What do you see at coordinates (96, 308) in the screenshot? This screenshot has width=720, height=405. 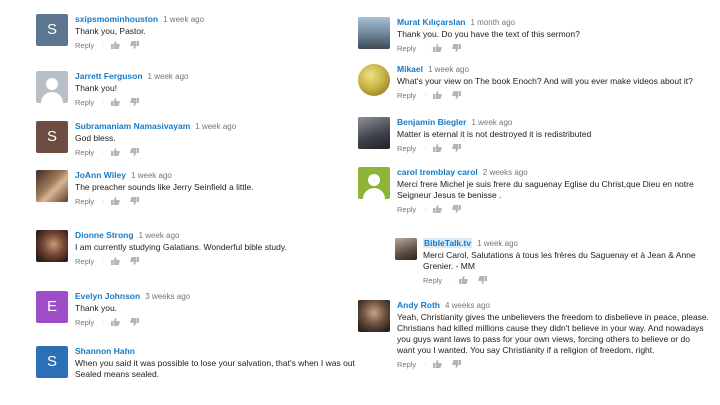 I see `comment-text: Thank you.` at bounding box center [96, 308].